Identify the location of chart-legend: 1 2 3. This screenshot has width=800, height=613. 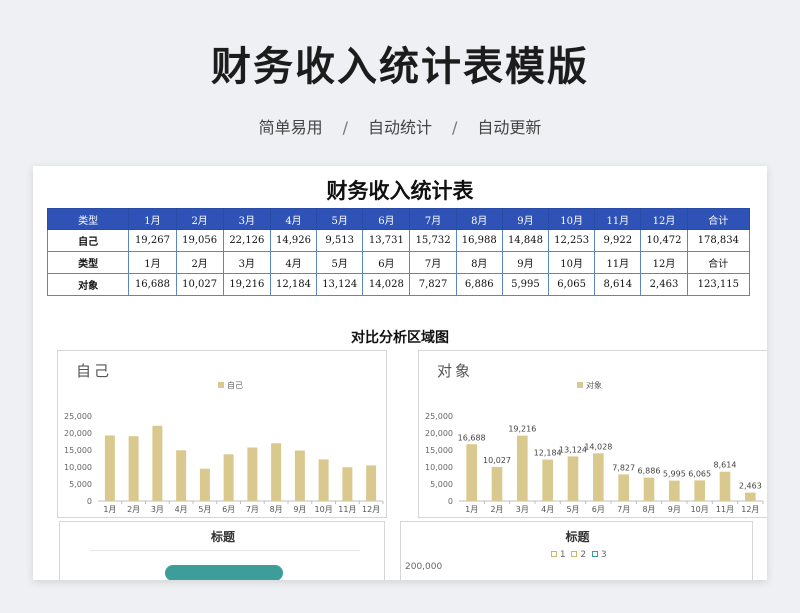
(579, 555).